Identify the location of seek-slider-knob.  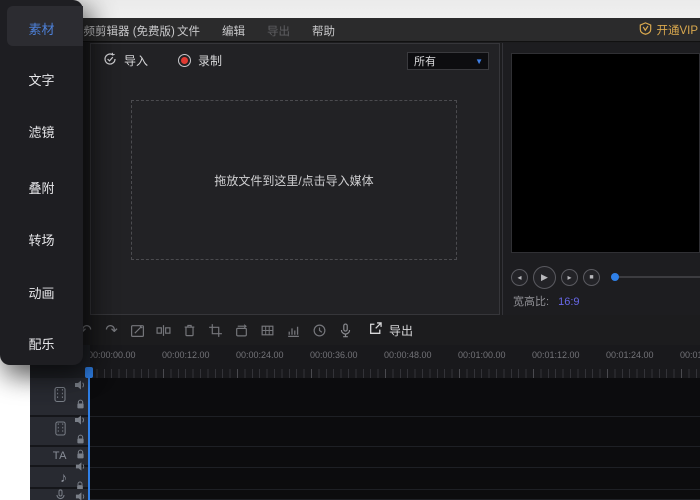
(615, 277).